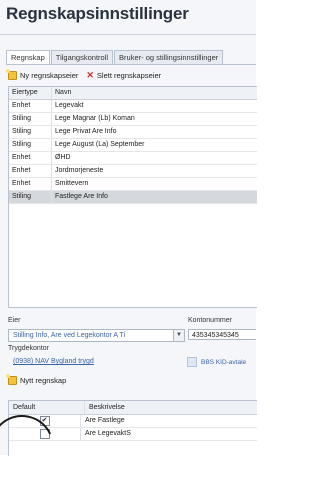  I want to click on table-row: Enhet ØHD, so click(133, 158).